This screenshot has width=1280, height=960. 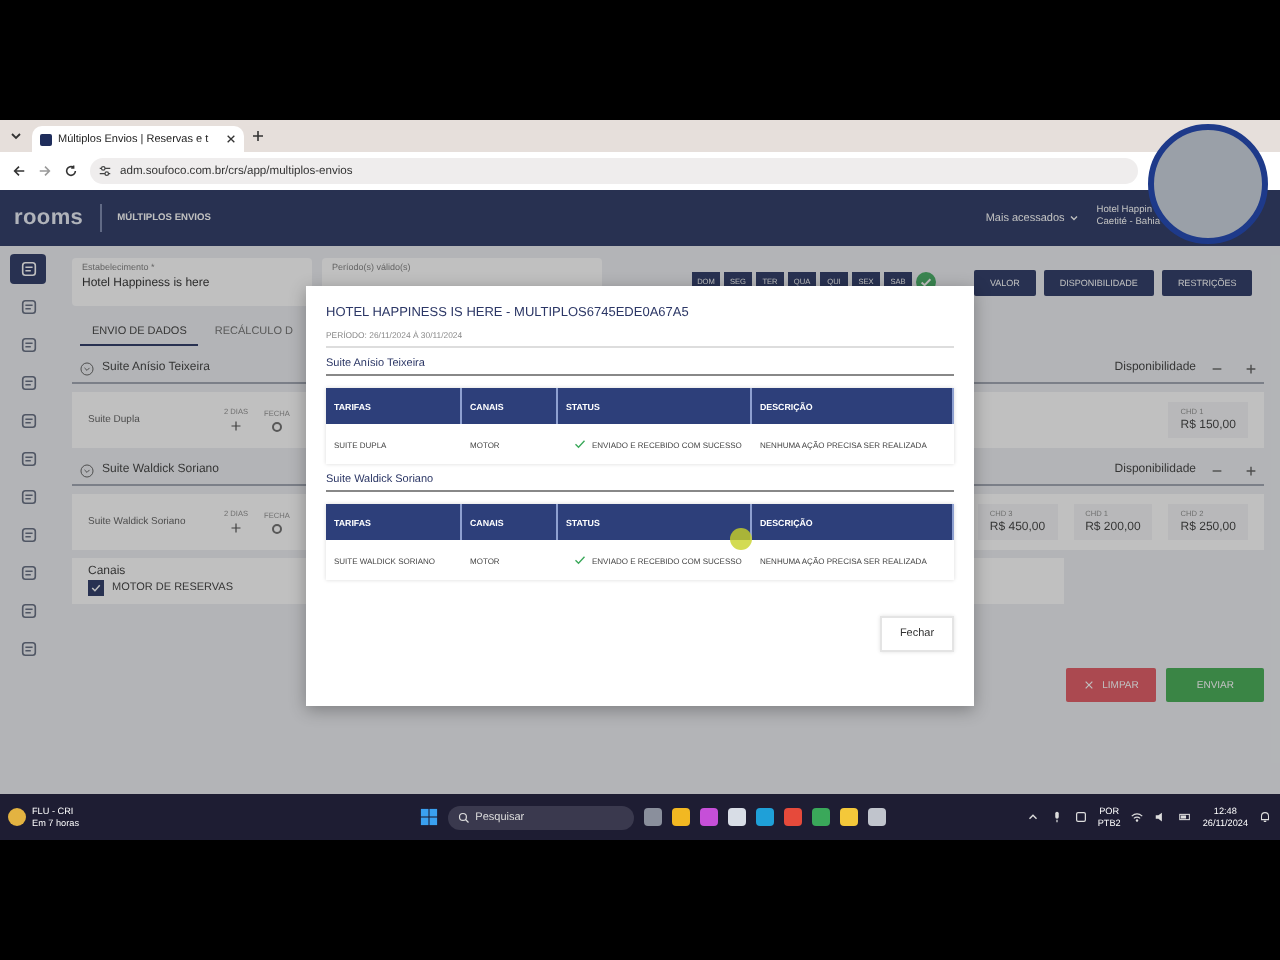 What do you see at coordinates (49, 218) in the screenshot?
I see `logo: rooms` at bounding box center [49, 218].